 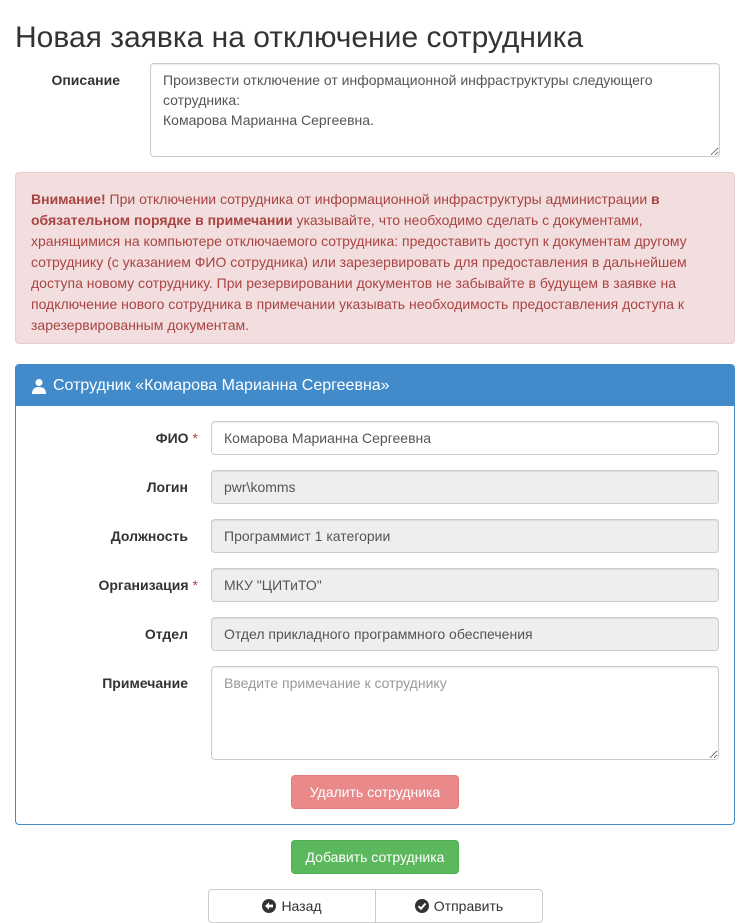 What do you see at coordinates (465, 438) in the screenshot?
I see `fio-input` at bounding box center [465, 438].